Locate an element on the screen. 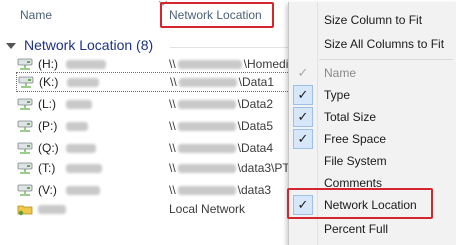 This screenshot has width=456, height=245. drive-letter: (Q:) is located at coordinates (48, 148).